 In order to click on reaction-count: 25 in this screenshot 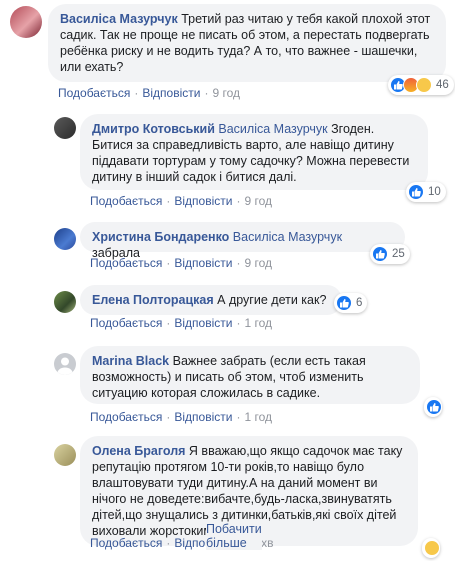, I will do `click(398, 254)`.